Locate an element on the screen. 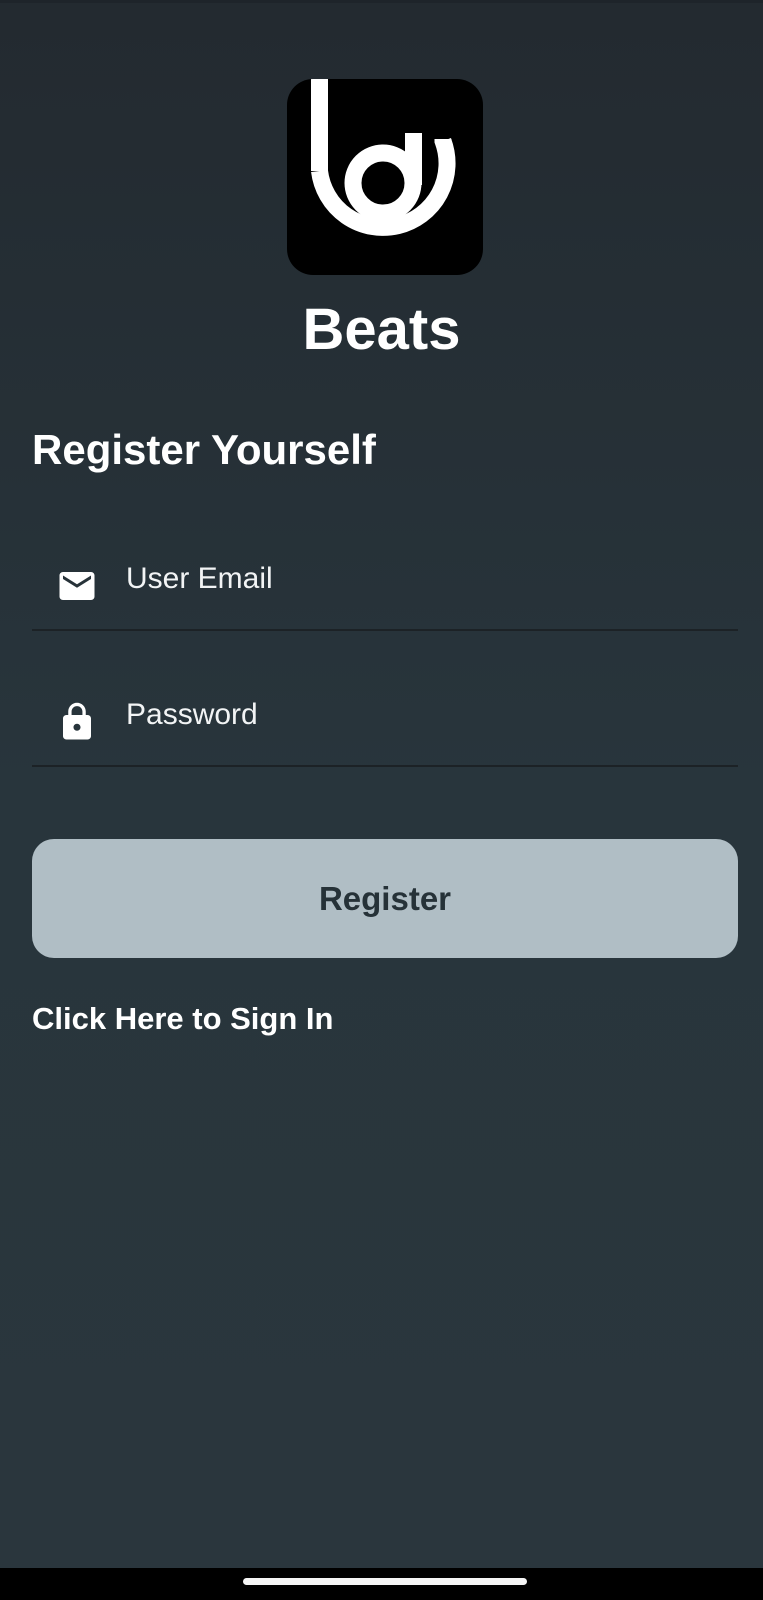 The height and width of the screenshot is (1600, 763). beats-logo-icon is located at coordinates (383, 157).